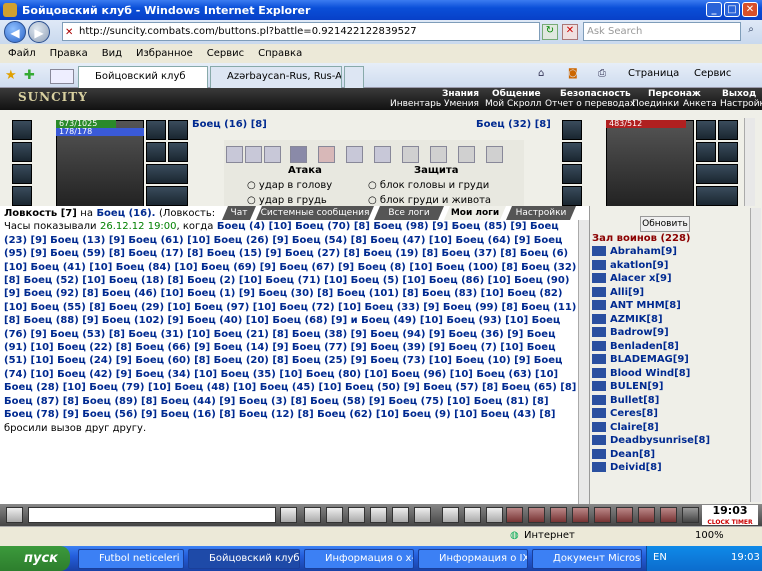  I want to click on send-icon, so click(288, 515).